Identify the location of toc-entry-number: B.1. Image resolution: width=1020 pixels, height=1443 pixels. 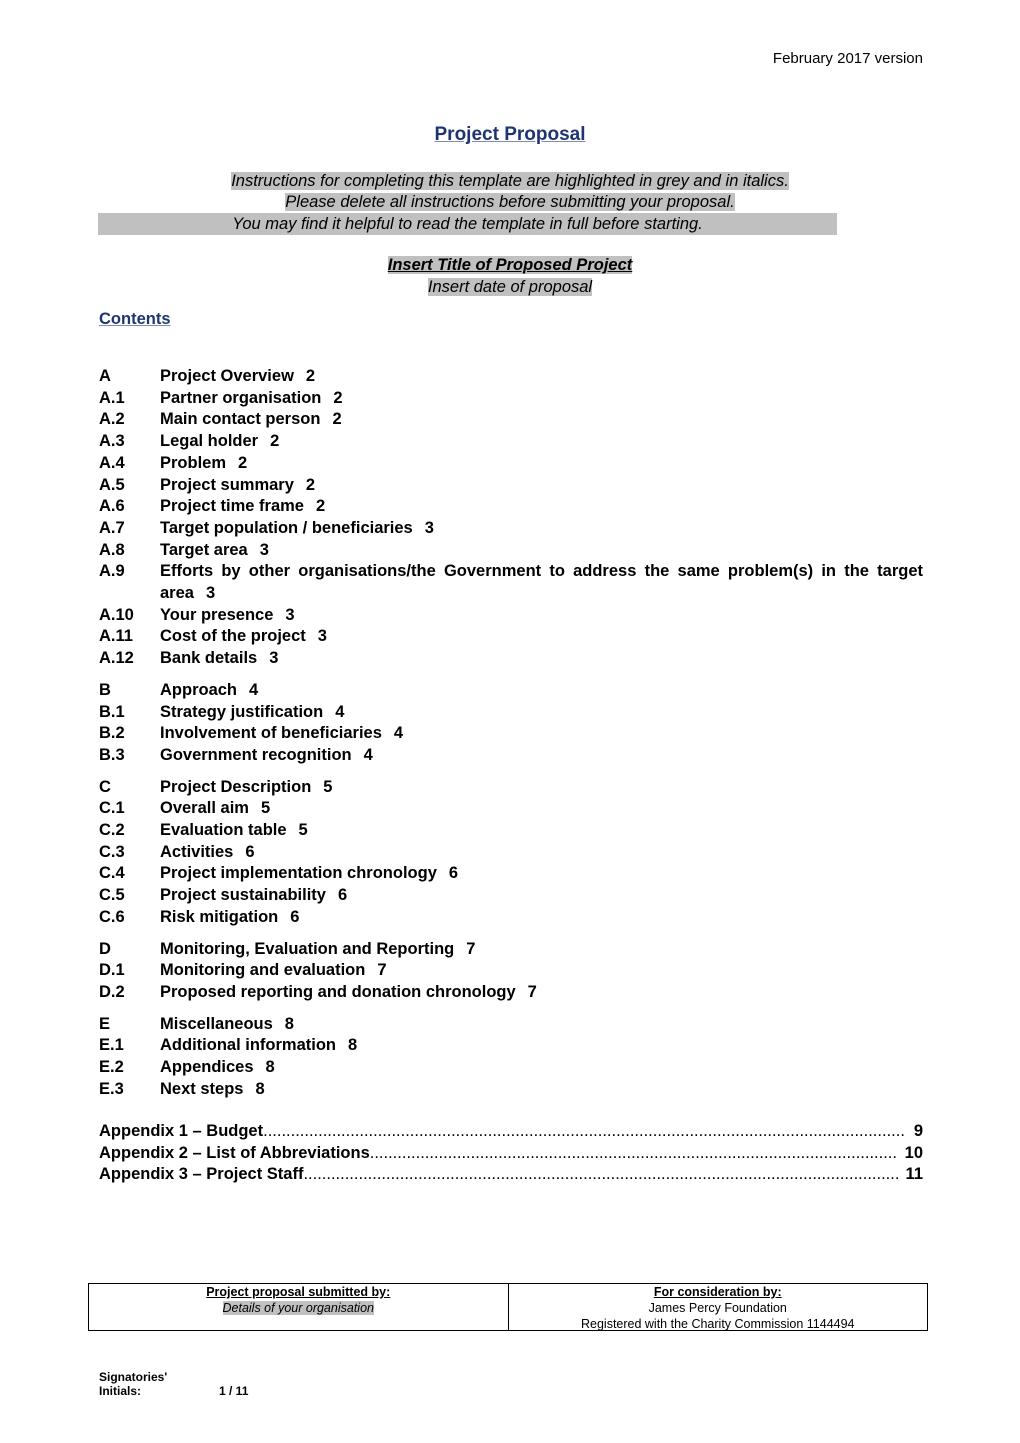
(112, 711).